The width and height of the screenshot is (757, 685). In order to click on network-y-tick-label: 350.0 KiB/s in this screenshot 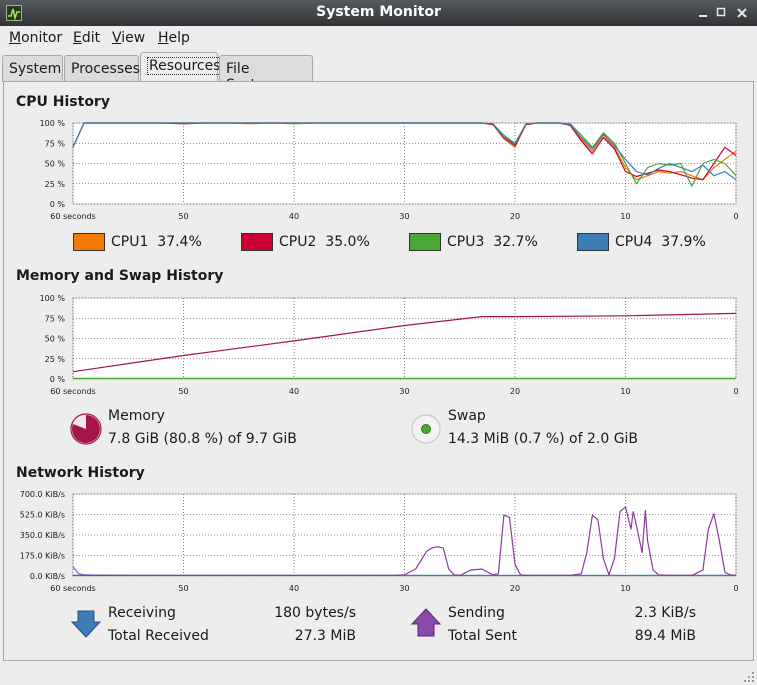, I will do `click(42, 535)`.